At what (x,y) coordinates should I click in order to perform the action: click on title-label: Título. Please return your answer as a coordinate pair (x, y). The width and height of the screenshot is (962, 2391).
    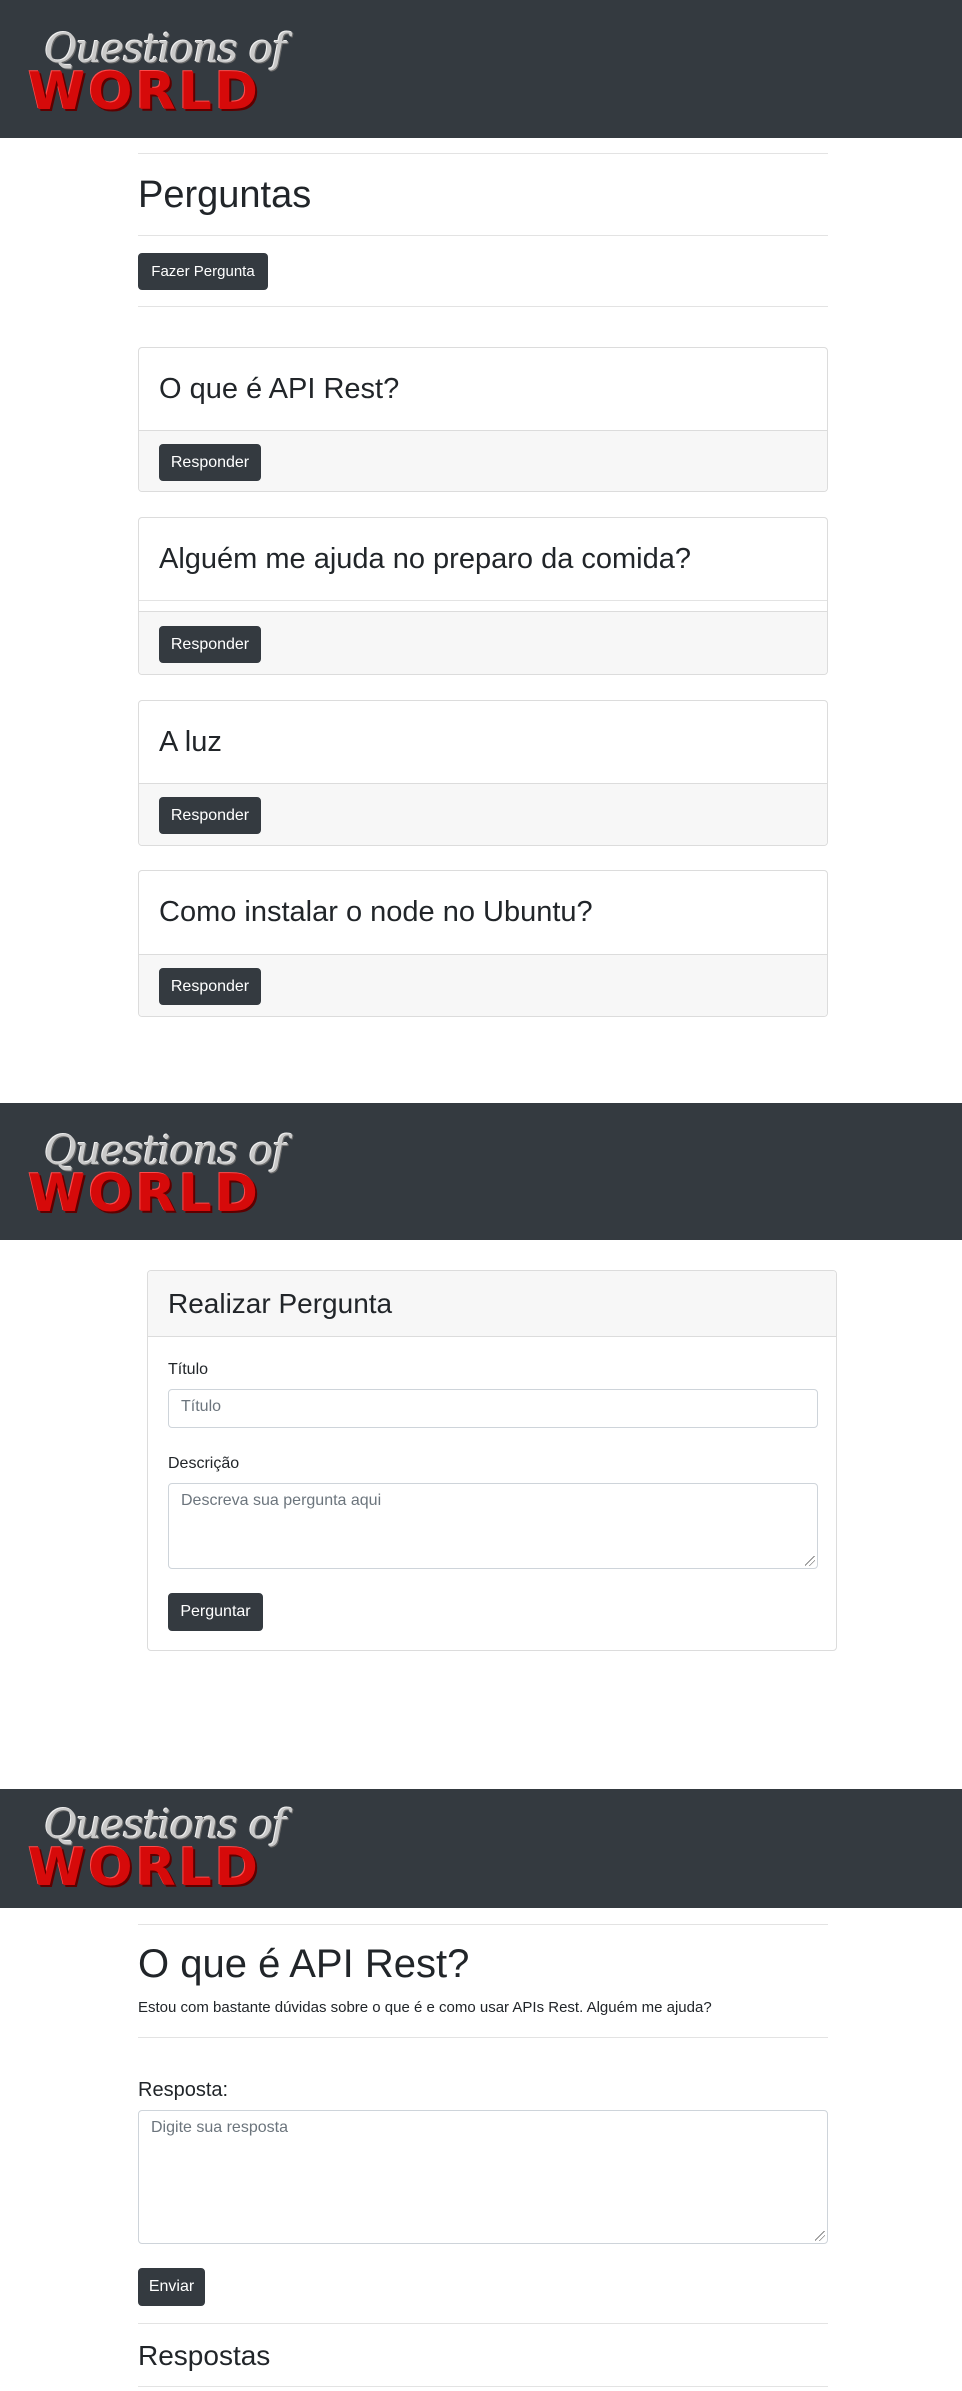
    Looking at the image, I should click on (188, 1369).